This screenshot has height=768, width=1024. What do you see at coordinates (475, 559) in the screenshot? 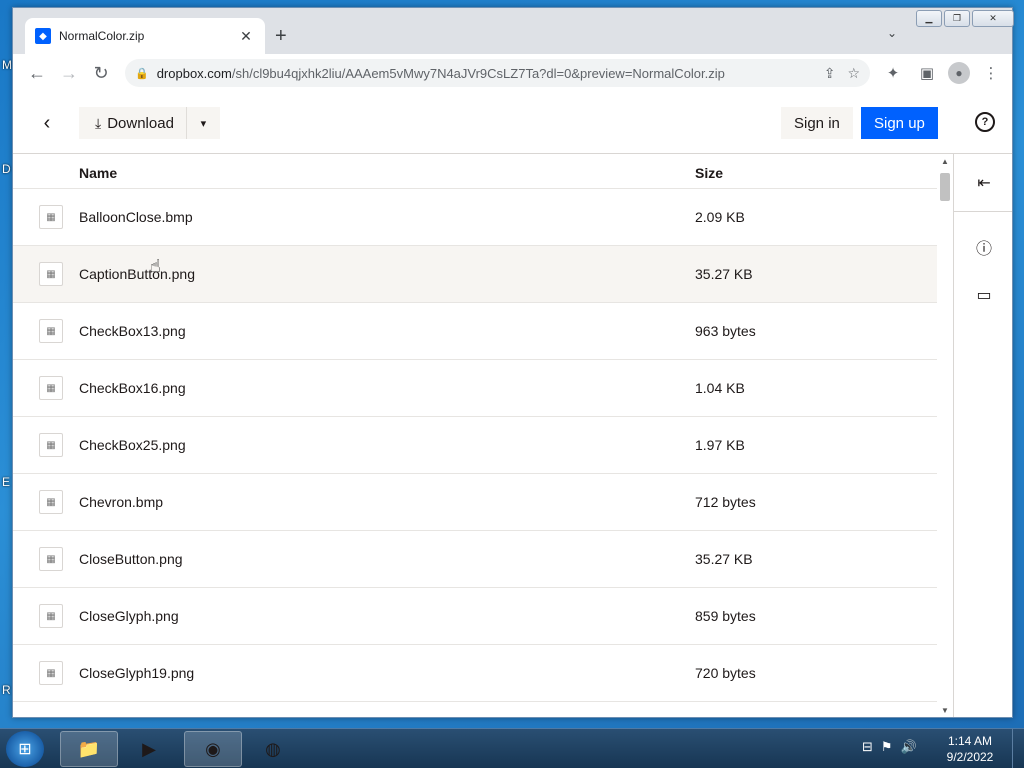
I see `file-row: ▦ CloseButton.png 35.27 KB` at bounding box center [475, 559].